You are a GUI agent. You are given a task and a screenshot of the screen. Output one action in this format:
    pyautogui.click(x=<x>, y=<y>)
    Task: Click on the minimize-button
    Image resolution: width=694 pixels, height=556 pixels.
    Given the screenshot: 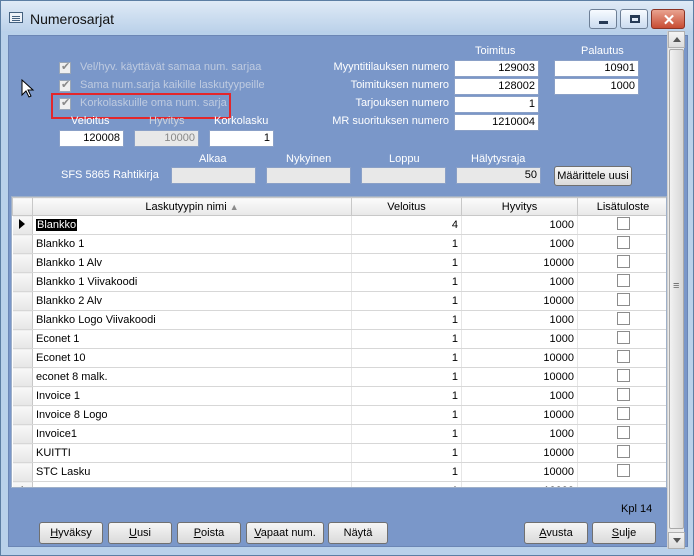 What is the action you would take?
    pyautogui.click(x=603, y=19)
    